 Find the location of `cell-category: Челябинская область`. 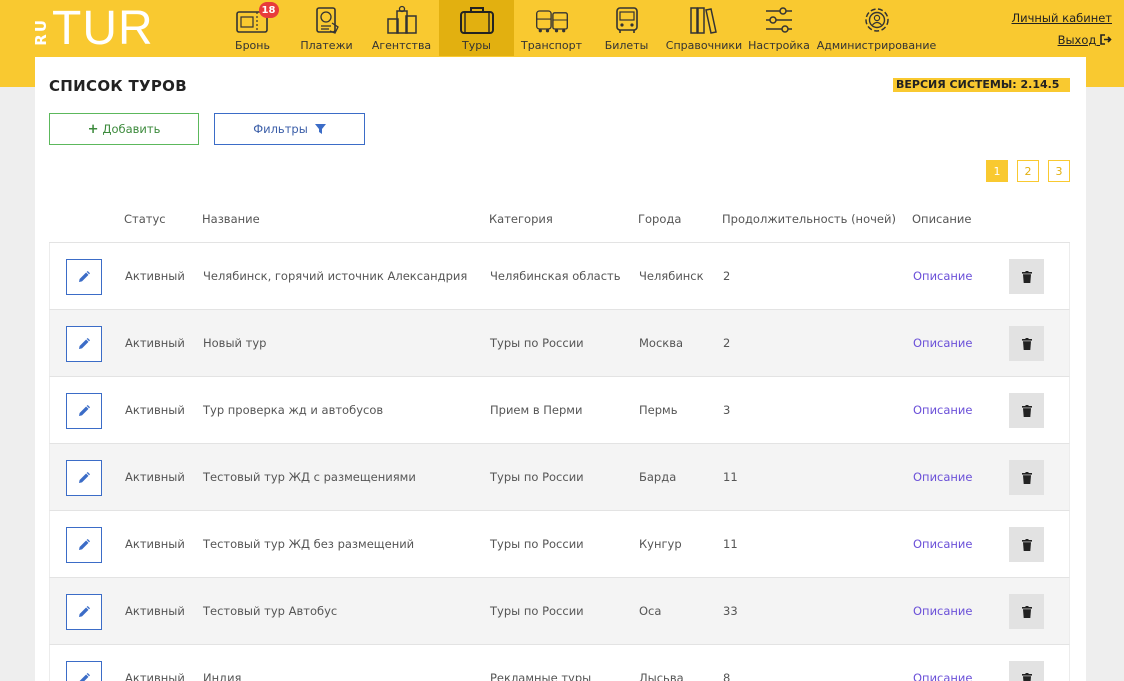

cell-category: Челябинская область is located at coordinates (555, 276).